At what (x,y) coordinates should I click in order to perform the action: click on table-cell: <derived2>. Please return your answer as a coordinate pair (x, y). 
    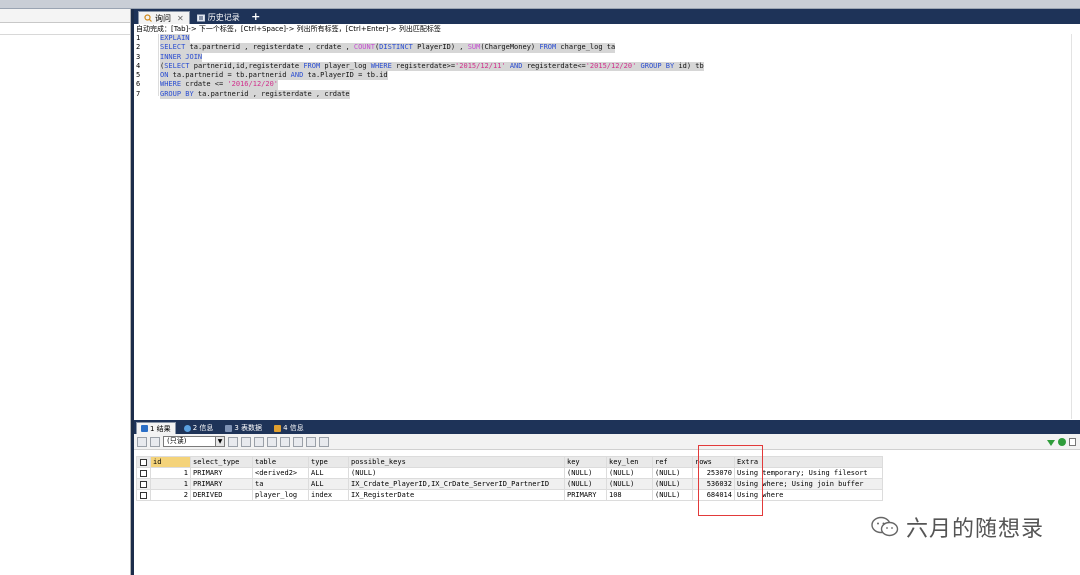
    Looking at the image, I should click on (280, 473).